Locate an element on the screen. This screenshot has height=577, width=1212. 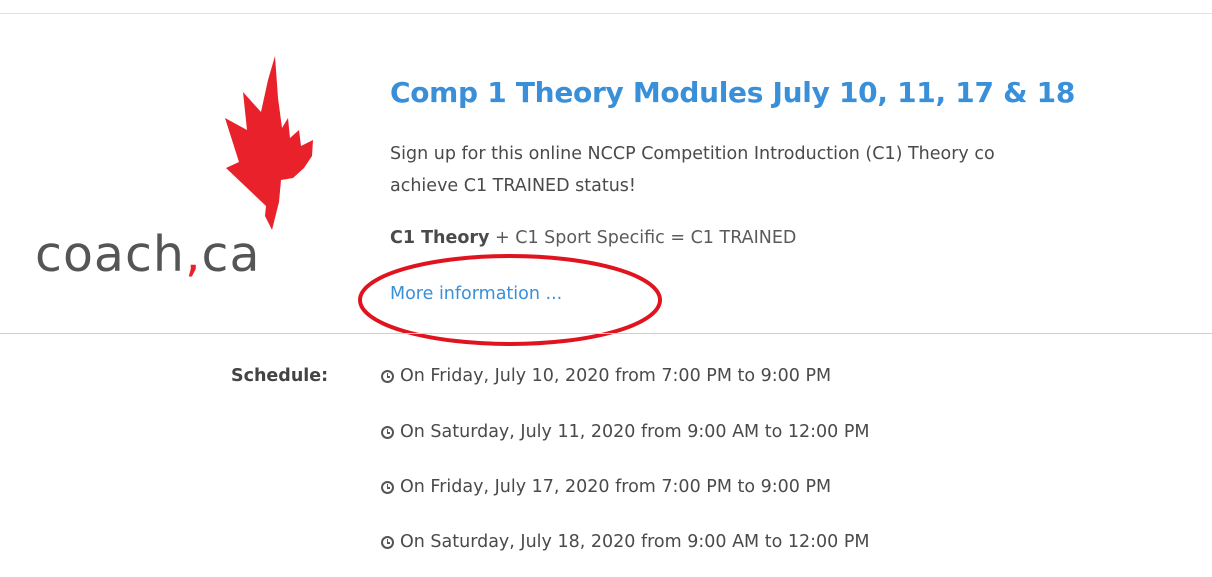
formula-rest: + C1 Sport Specific = C1 TRAINED is located at coordinates (643, 238).